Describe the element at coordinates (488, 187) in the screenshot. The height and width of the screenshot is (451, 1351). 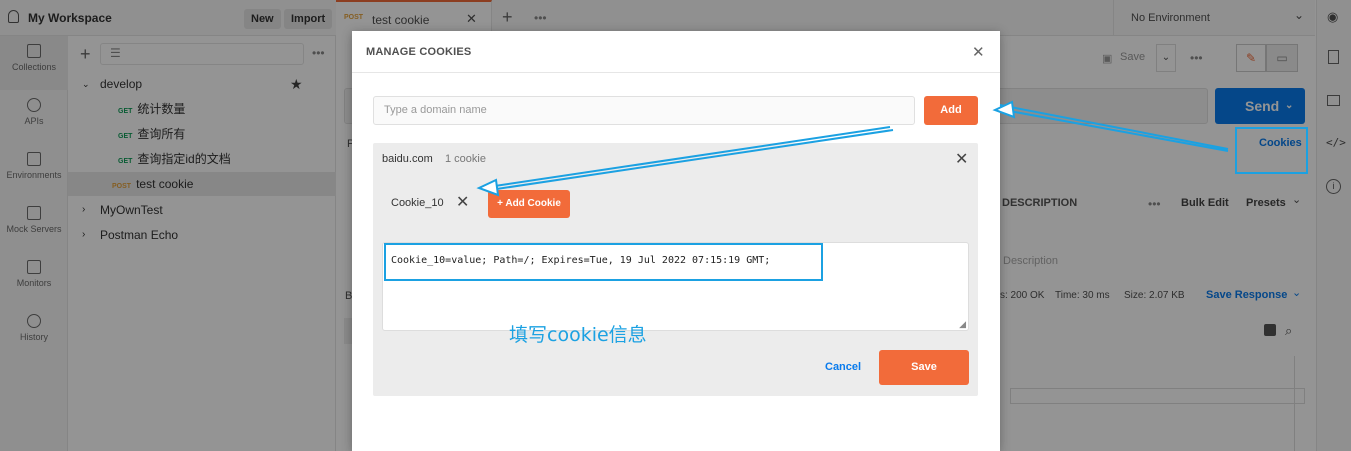
I see `arrowhead-chip` at that location.